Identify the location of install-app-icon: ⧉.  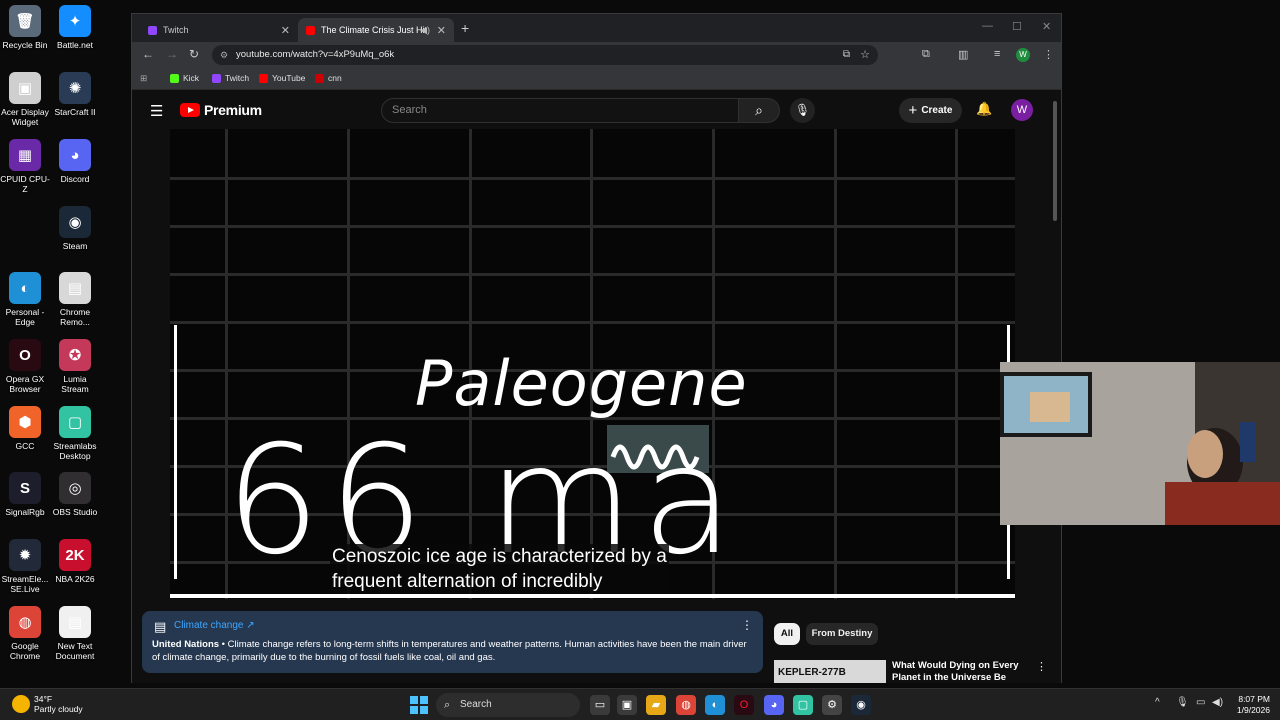
(846, 55).